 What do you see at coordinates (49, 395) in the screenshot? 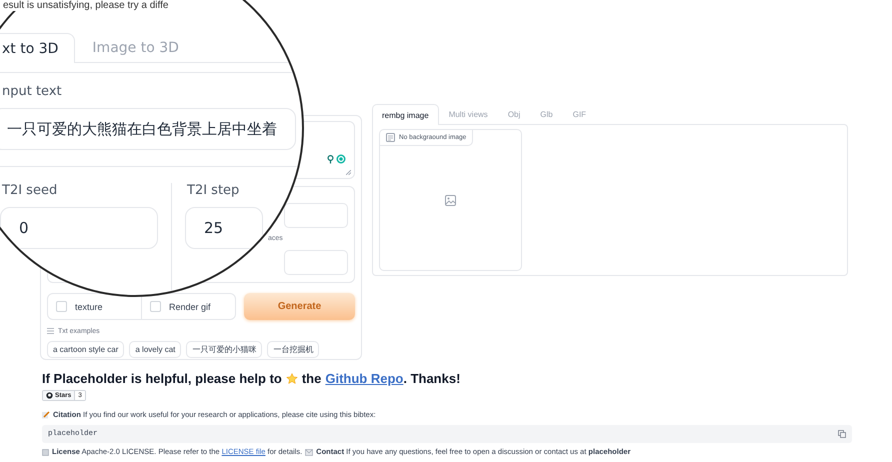
I see `github-icon` at bounding box center [49, 395].